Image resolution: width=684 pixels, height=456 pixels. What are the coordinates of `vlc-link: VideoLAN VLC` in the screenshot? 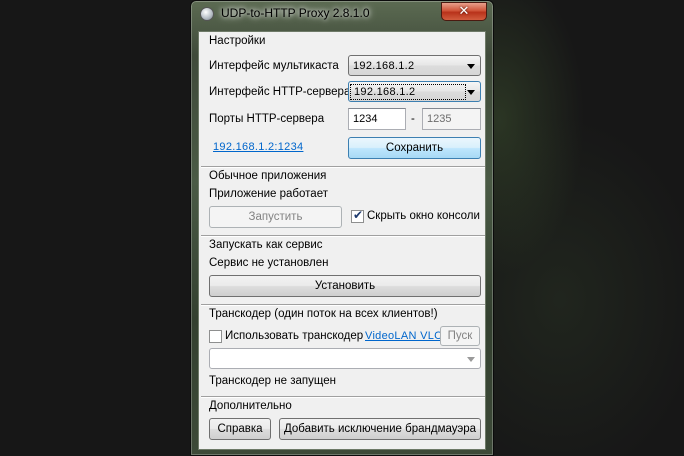 It's located at (403, 336).